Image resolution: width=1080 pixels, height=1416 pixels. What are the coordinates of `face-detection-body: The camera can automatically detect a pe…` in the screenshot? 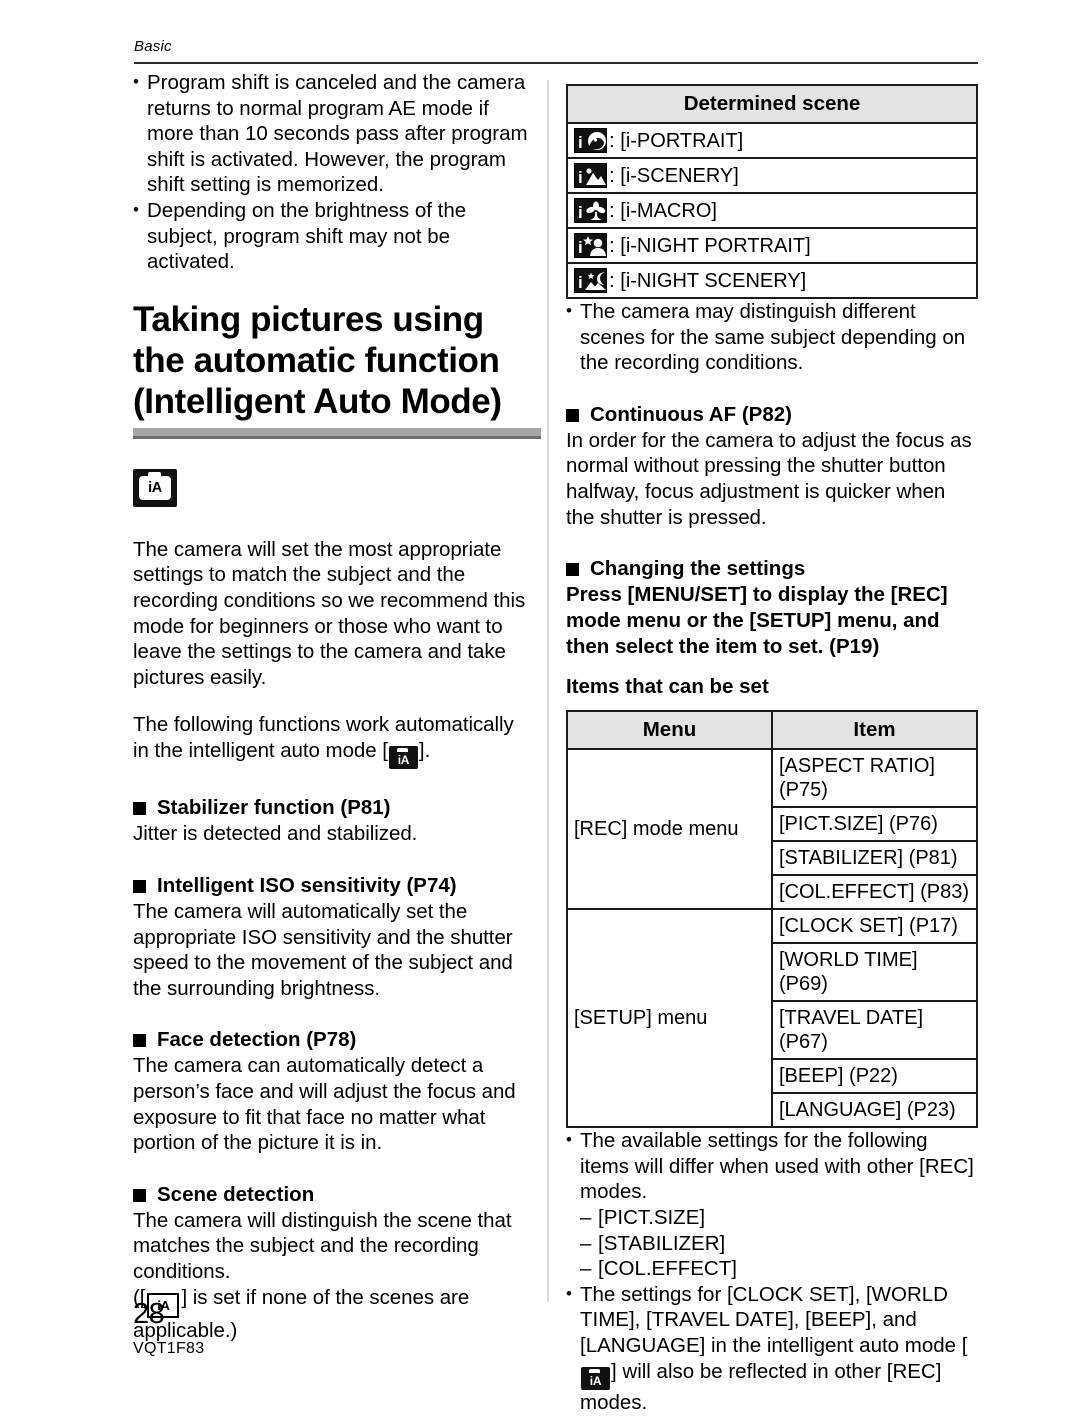 It's located at (324, 1104).